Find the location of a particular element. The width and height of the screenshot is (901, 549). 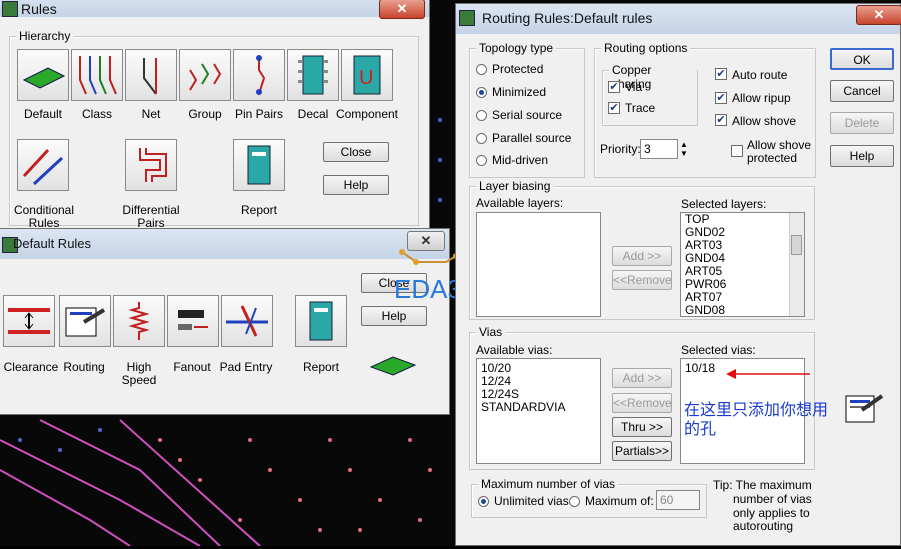

unlimited-vias-label: Unlimited vias is located at coordinates (531, 501).